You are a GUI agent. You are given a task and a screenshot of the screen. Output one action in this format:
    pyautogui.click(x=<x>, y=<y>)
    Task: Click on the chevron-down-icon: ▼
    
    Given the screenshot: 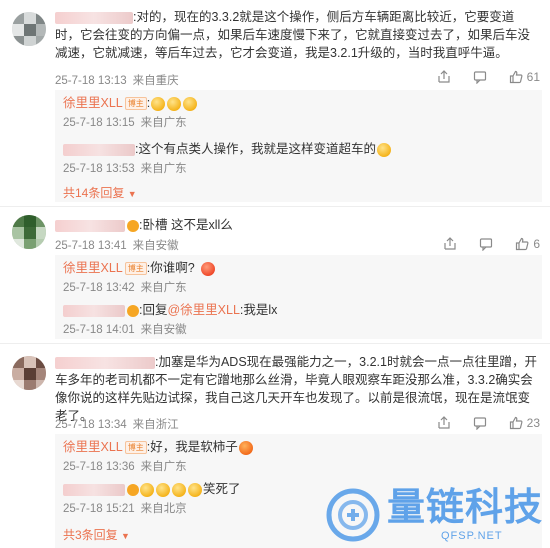 What is the action you would take?
    pyautogui.click(x=132, y=194)
    